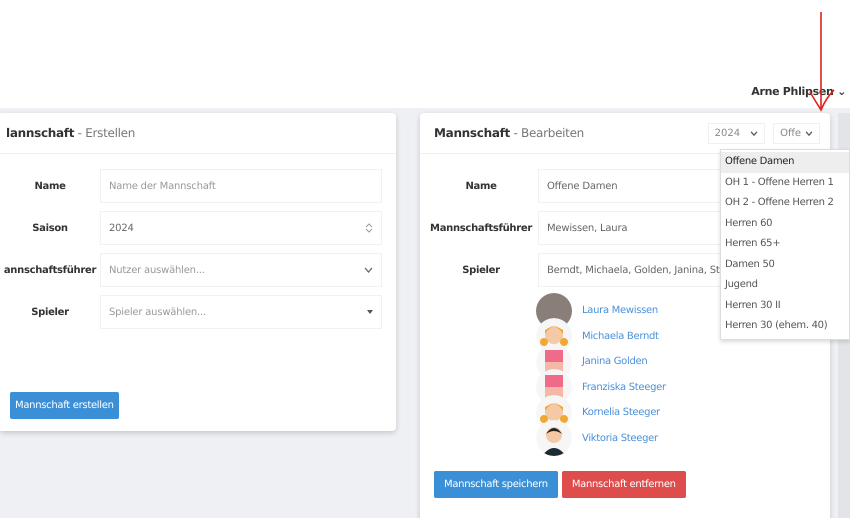 The width and height of the screenshot is (850, 518). Describe the element at coordinates (615, 362) in the screenshot. I see `player-link: Janina Golden` at that location.